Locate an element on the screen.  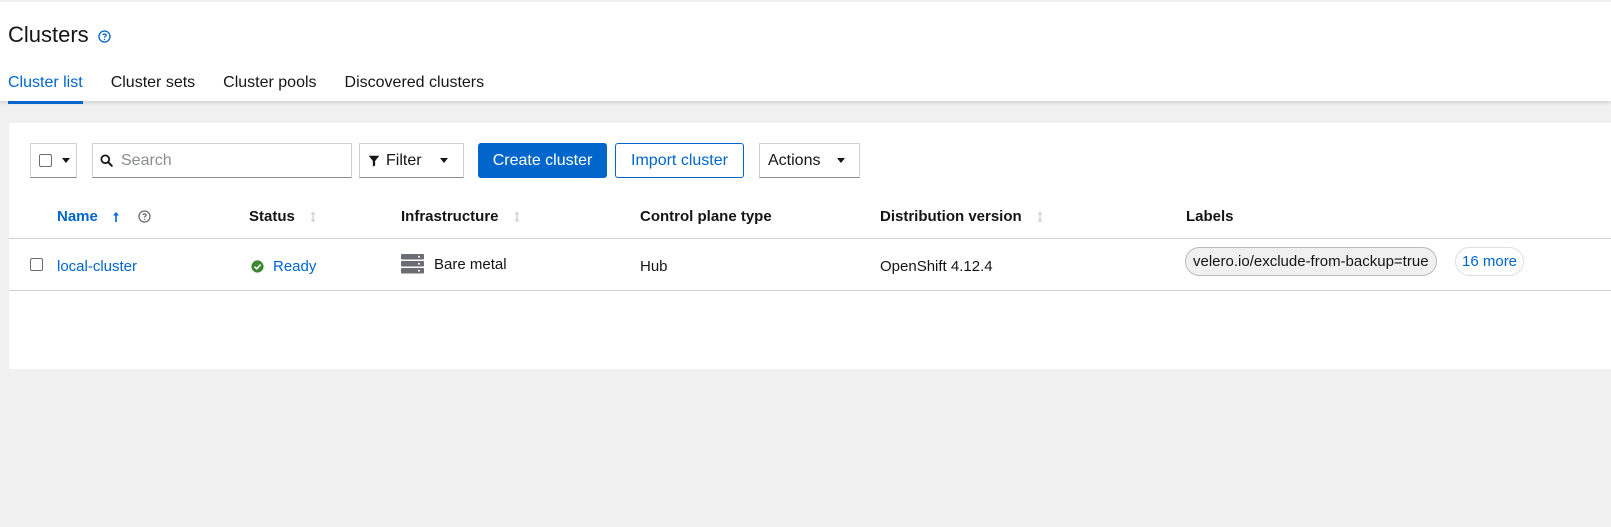
tab-cluster-list: Cluster list is located at coordinates (45, 89).